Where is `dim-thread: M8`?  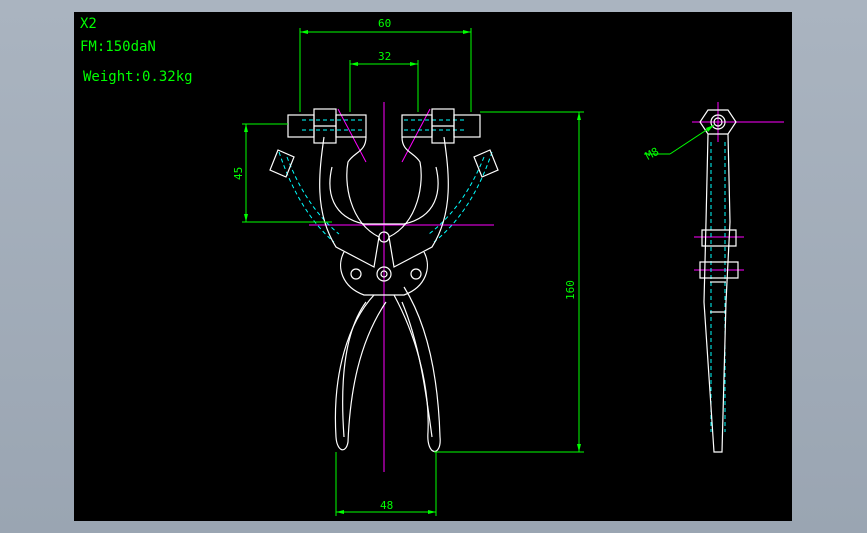 dim-thread: M8 is located at coordinates (652, 154).